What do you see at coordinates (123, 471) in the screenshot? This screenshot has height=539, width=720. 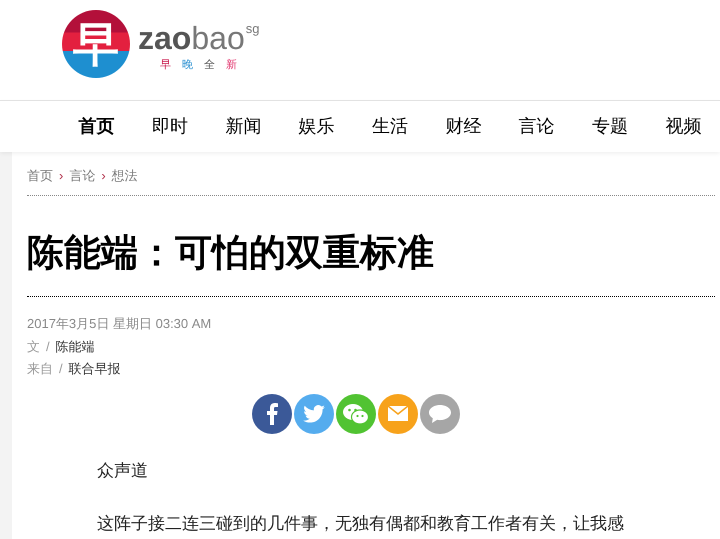 I see `article-paragraph: 众声道` at bounding box center [123, 471].